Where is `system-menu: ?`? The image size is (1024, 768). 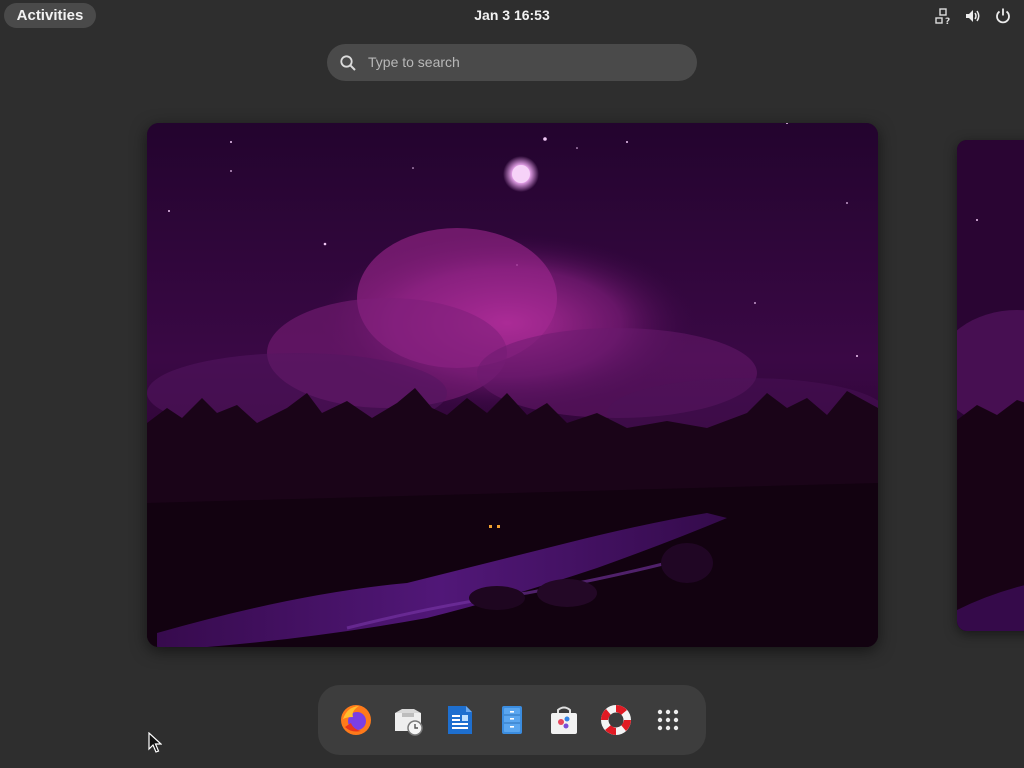 system-menu: ? is located at coordinates (973, 16).